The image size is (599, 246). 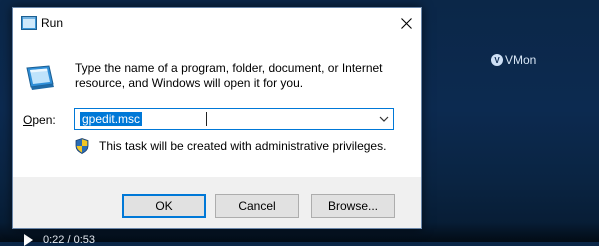 I want to click on watermark: V VMon, so click(x=513, y=60).